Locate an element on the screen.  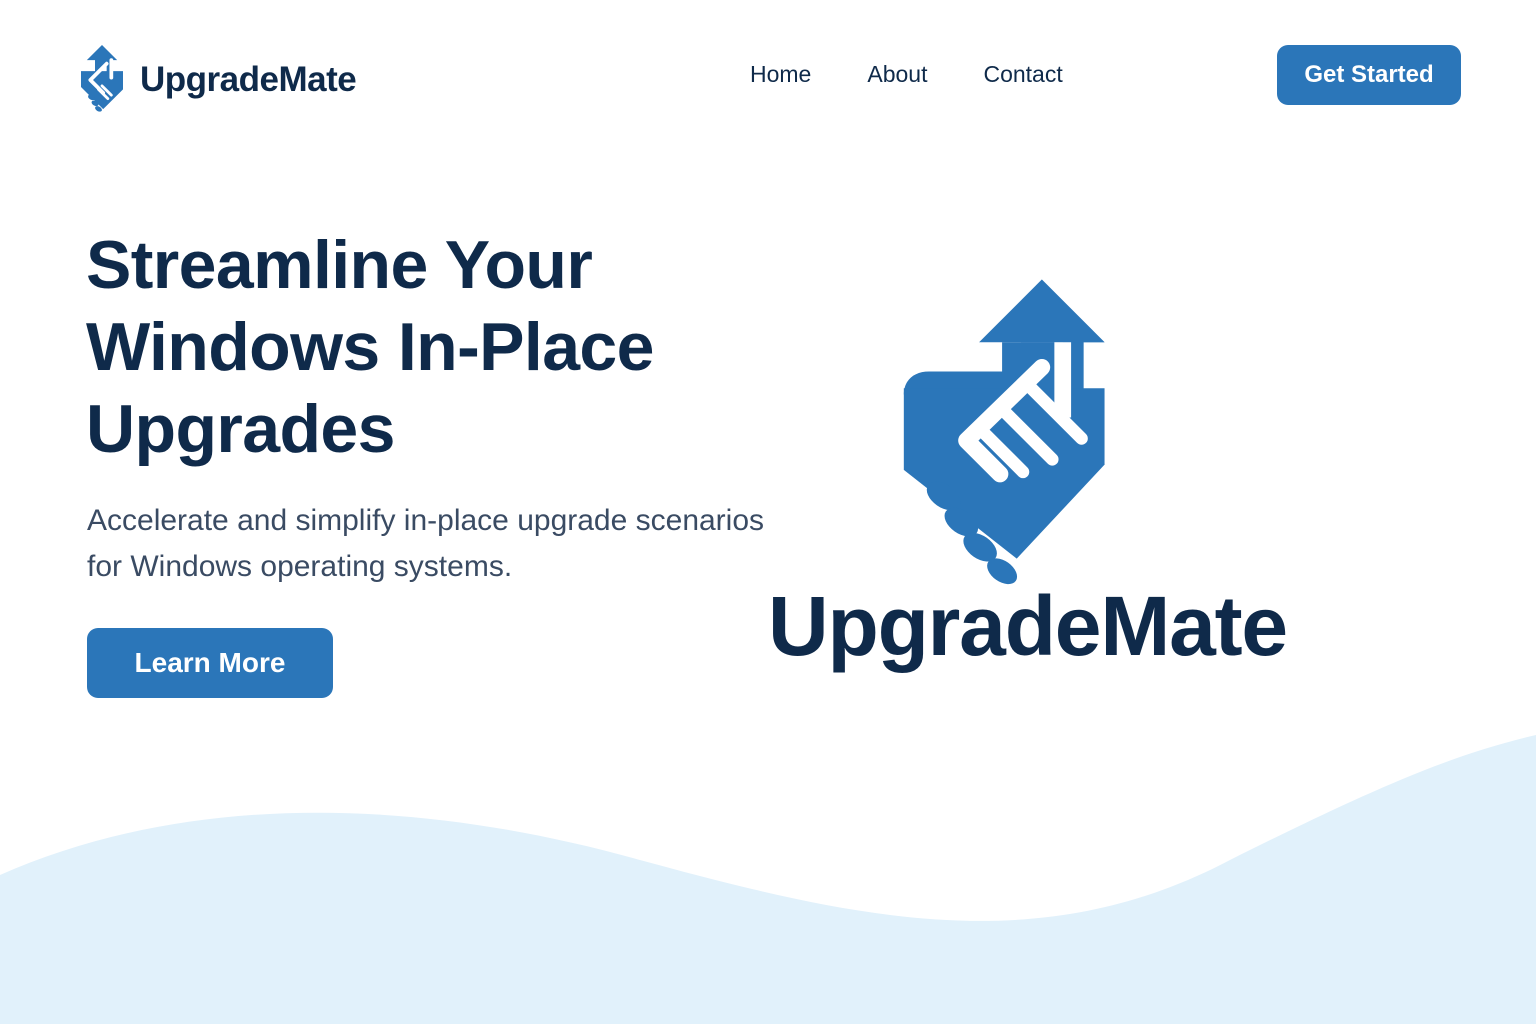
brand-logo-link: UpgradeMate is located at coordinates (215, 80).